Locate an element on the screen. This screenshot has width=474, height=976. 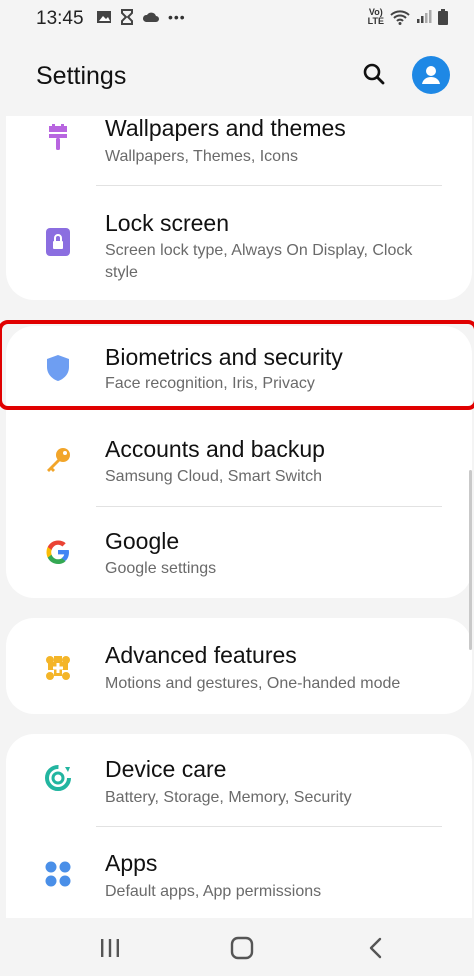
more-icon: ••• is located at coordinates (177, 17).